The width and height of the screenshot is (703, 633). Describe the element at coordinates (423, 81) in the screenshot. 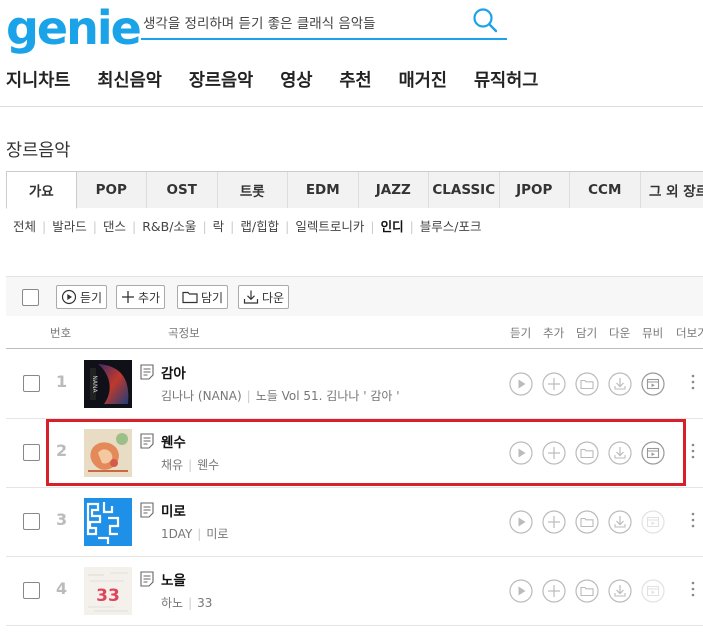

I see `nav-item-magazine: 매거진` at that location.